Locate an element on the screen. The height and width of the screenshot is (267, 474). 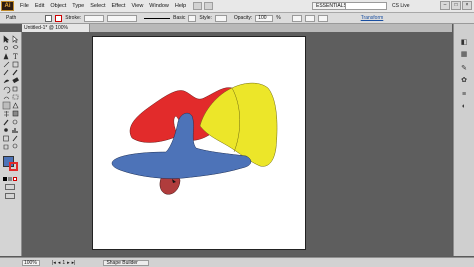
none-mode-button is located at coordinates (15, 179).